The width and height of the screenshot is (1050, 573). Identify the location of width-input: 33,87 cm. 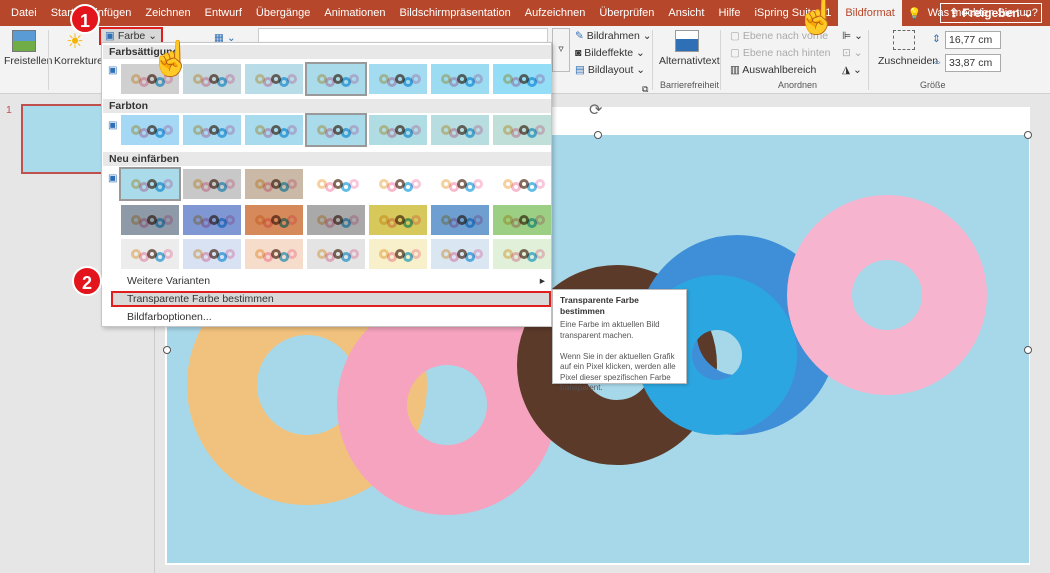
(973, 63).